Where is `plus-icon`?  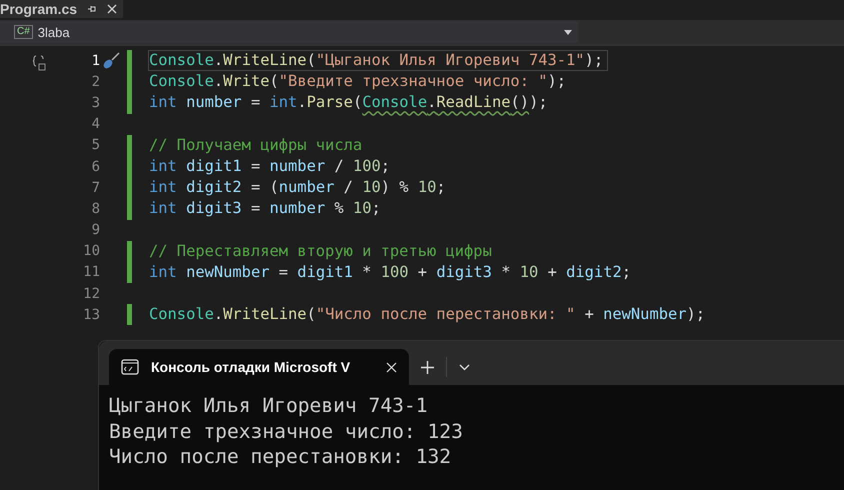 plus-icon is located at coordinates (427, 367).